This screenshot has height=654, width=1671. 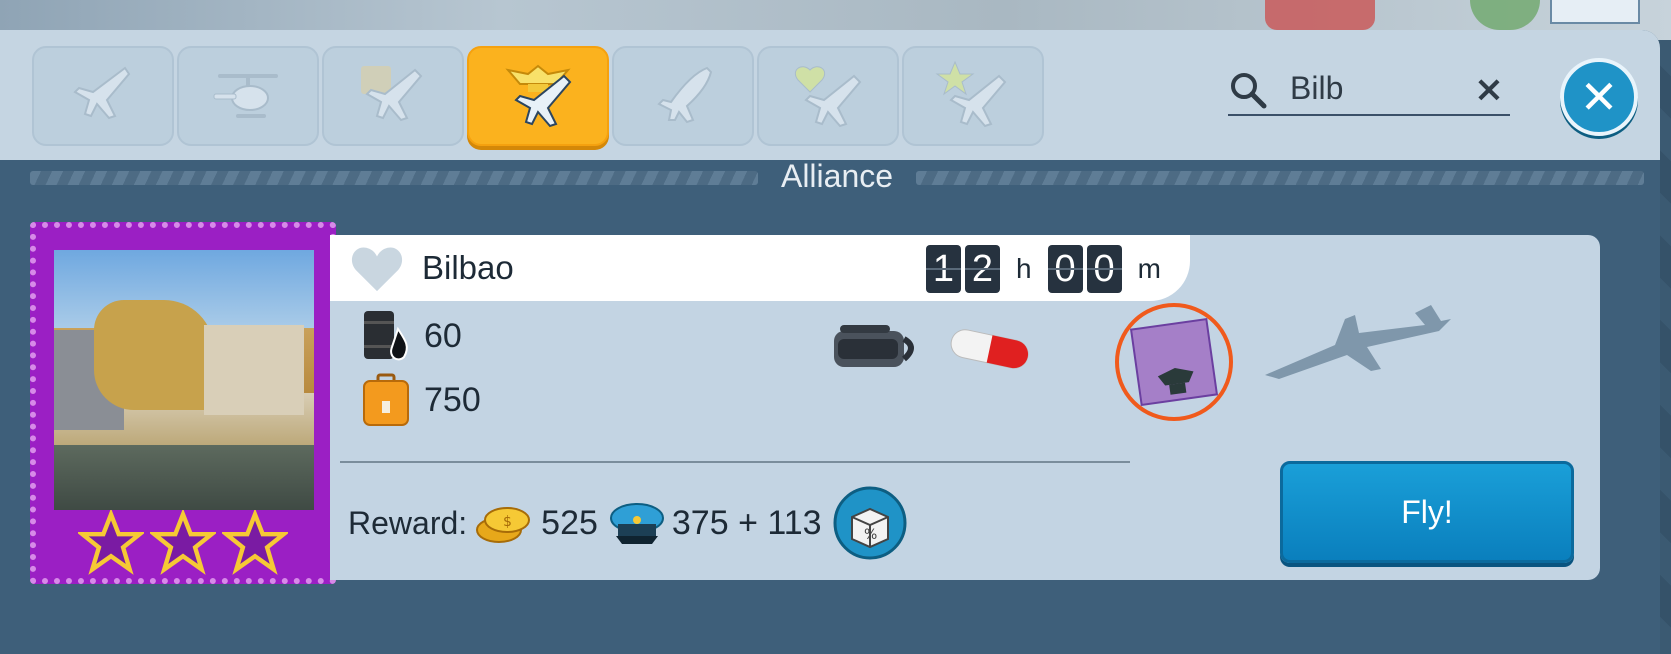 What do you see at coordinates (1595, 12) in the screenshot?
I see `map-building` at bounding box center [1595, 12].